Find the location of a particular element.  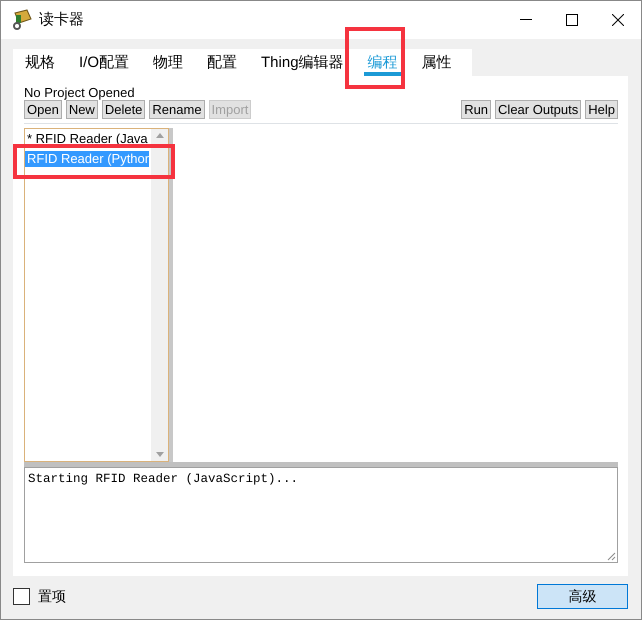

annotation-frame is located at coordinates (375, 58).